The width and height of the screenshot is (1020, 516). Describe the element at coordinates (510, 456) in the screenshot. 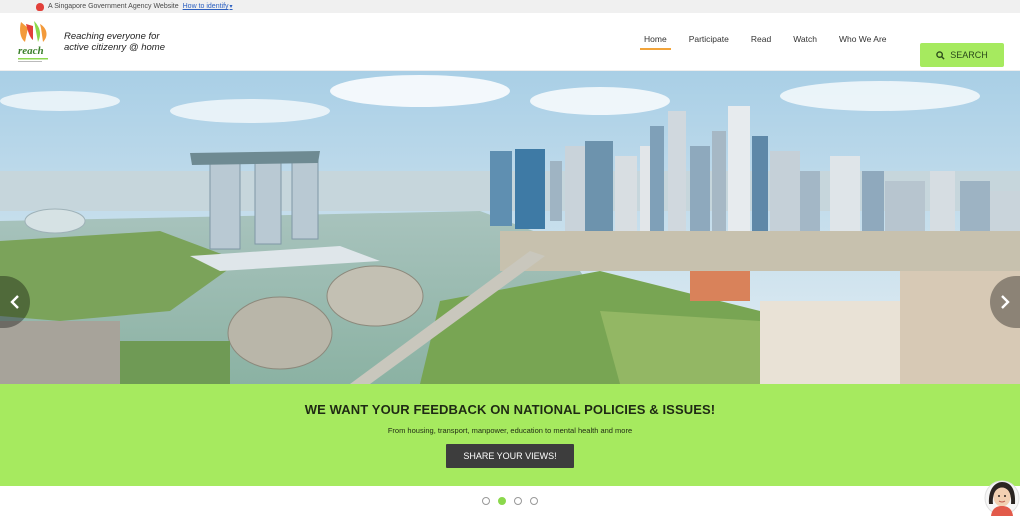

I see `share-your-views-button: SHARE YOUR VIEWS!` at that location.